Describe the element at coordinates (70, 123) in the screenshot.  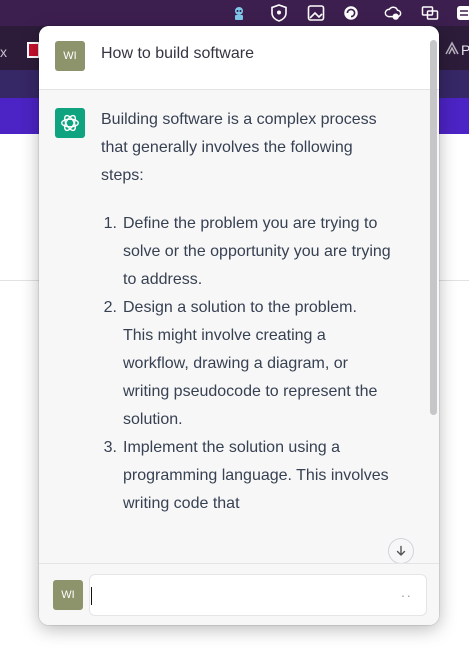
I see `chatgpt-logo-icon` at that location.